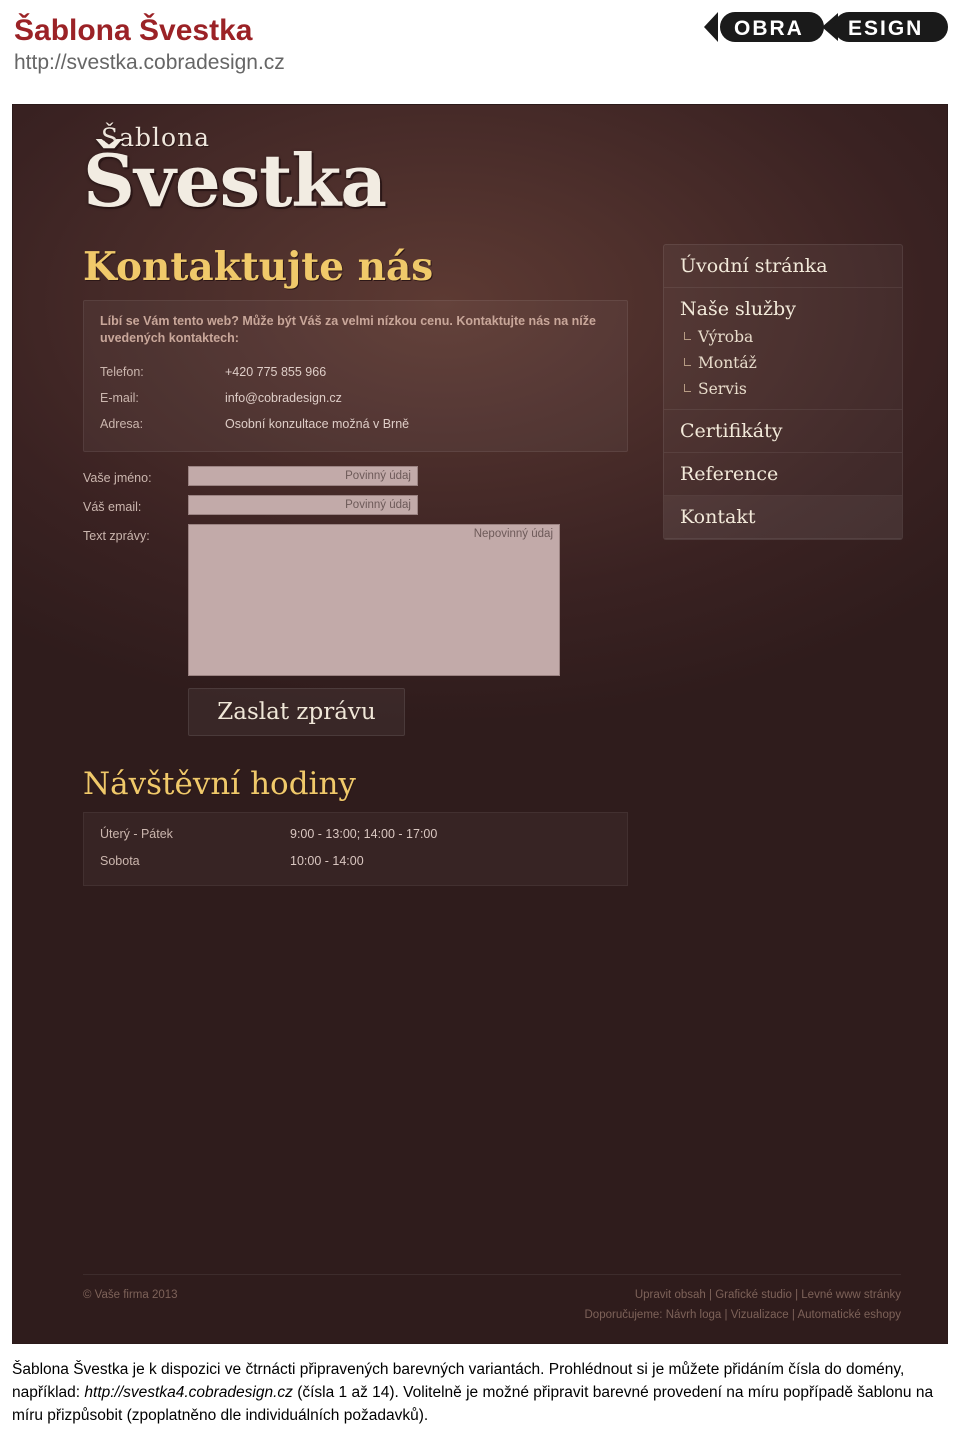  Describe the element at coordinates (783, 337) in the screenshot. I see `sidebar-subitem-vyroba: Výroba` at that location.